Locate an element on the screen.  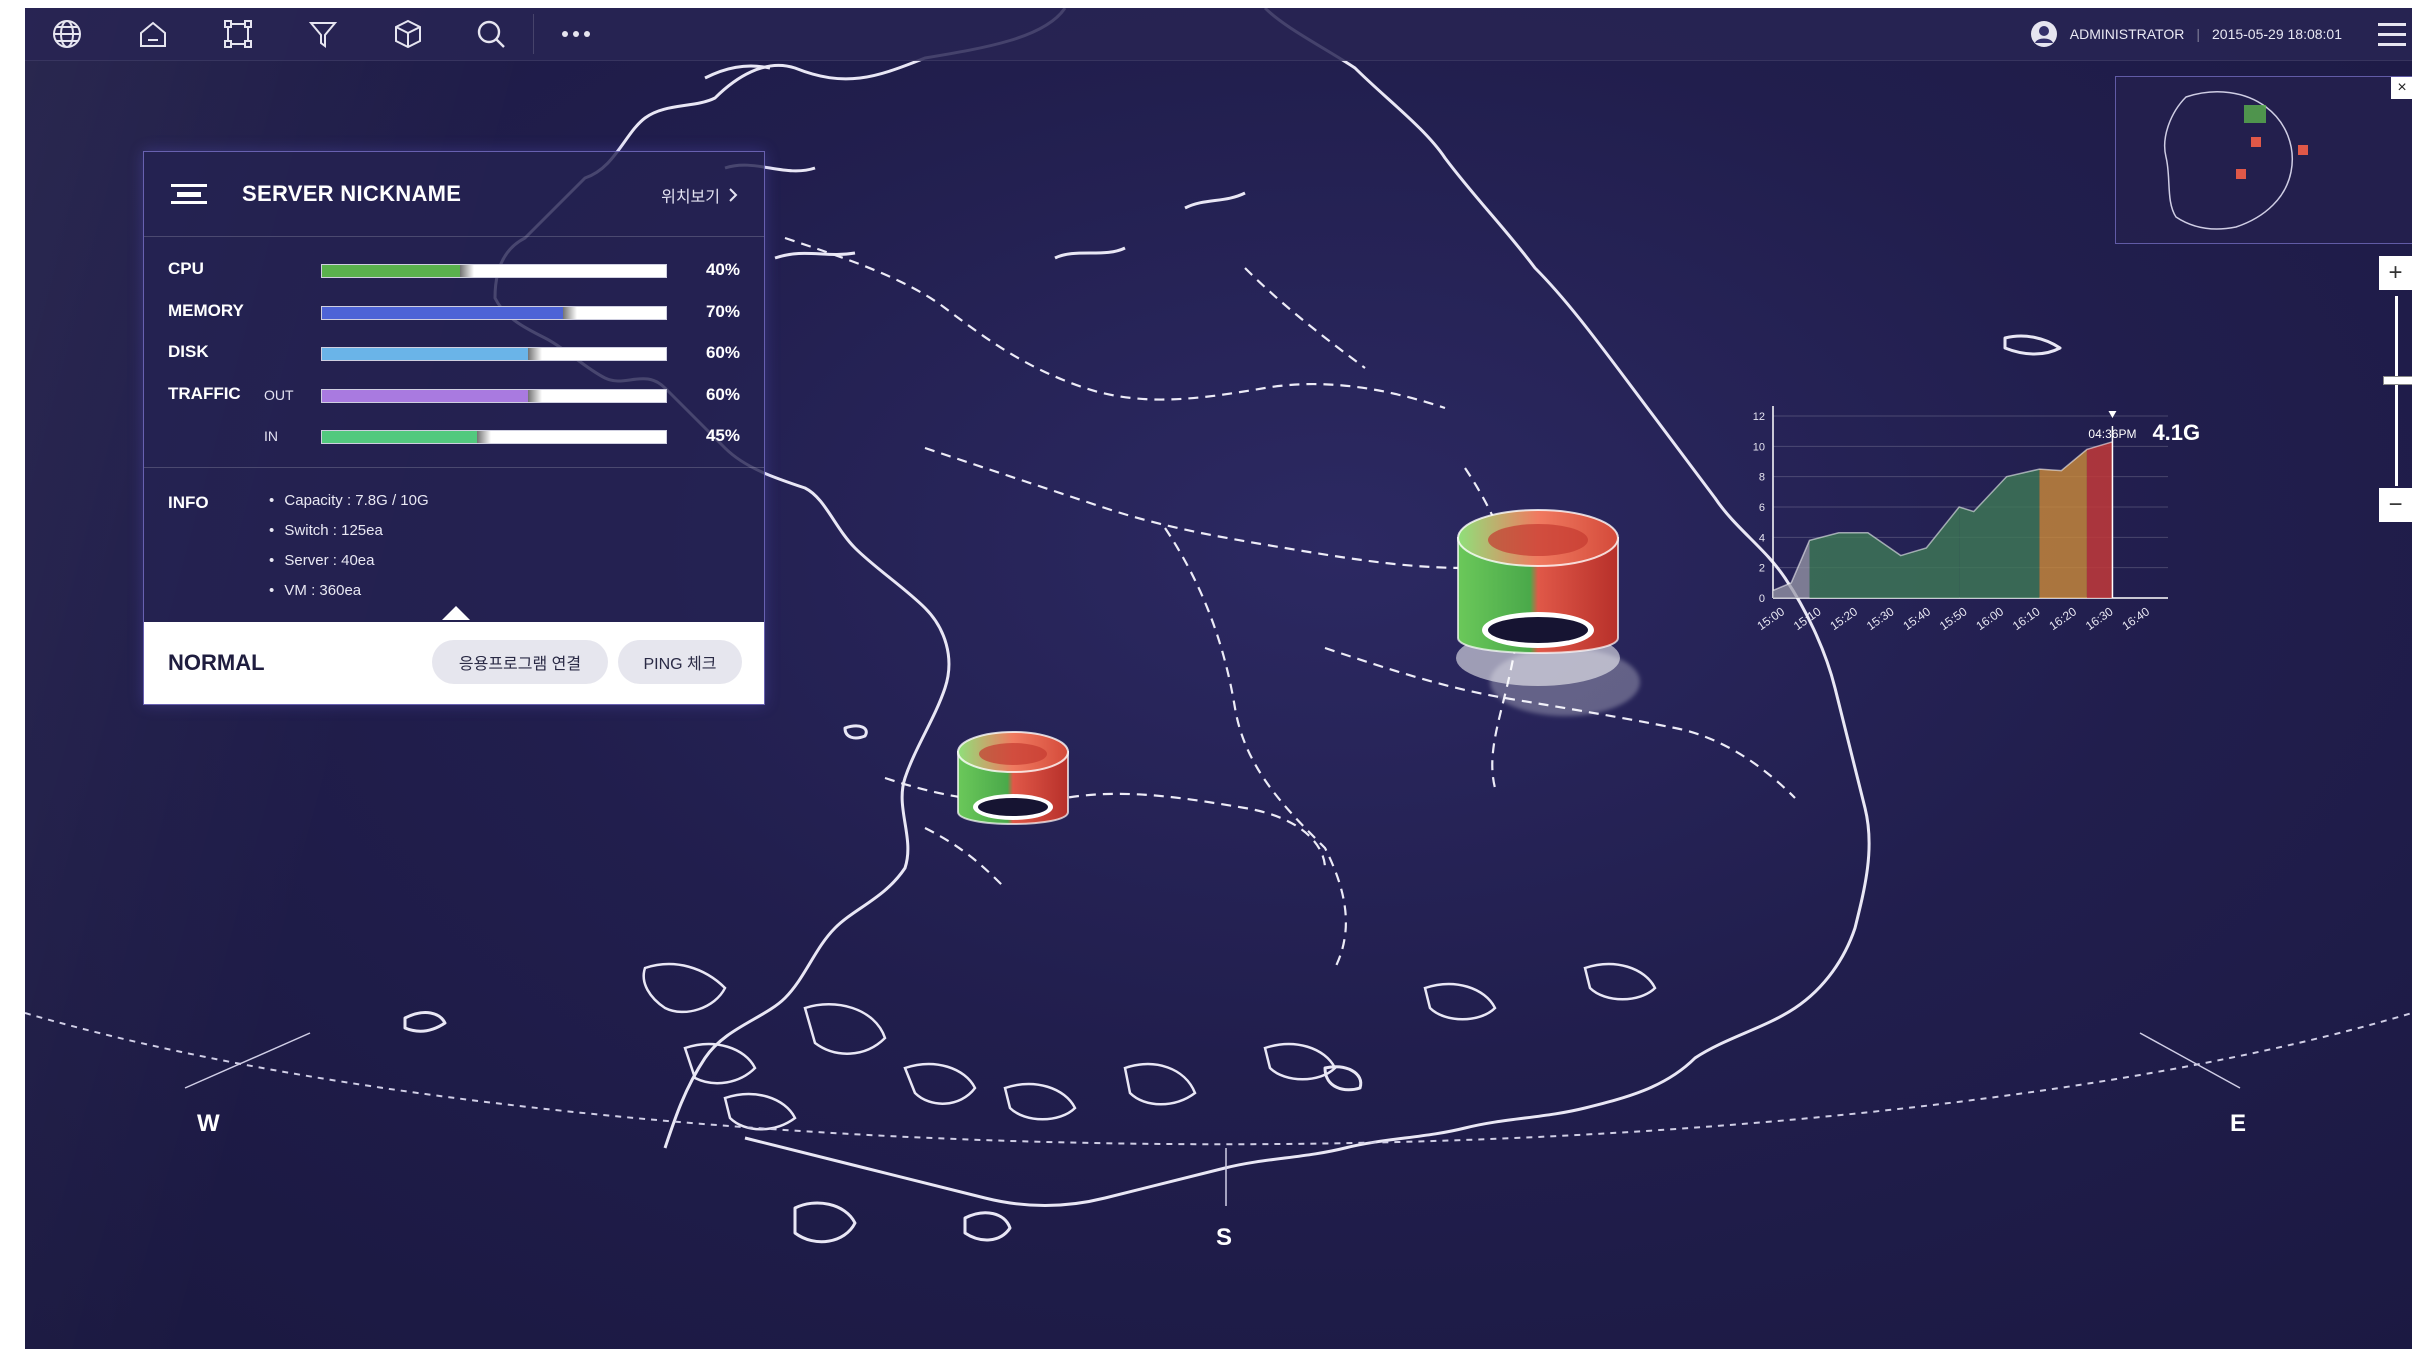
globe-icon is located at coordinates (67, 34).